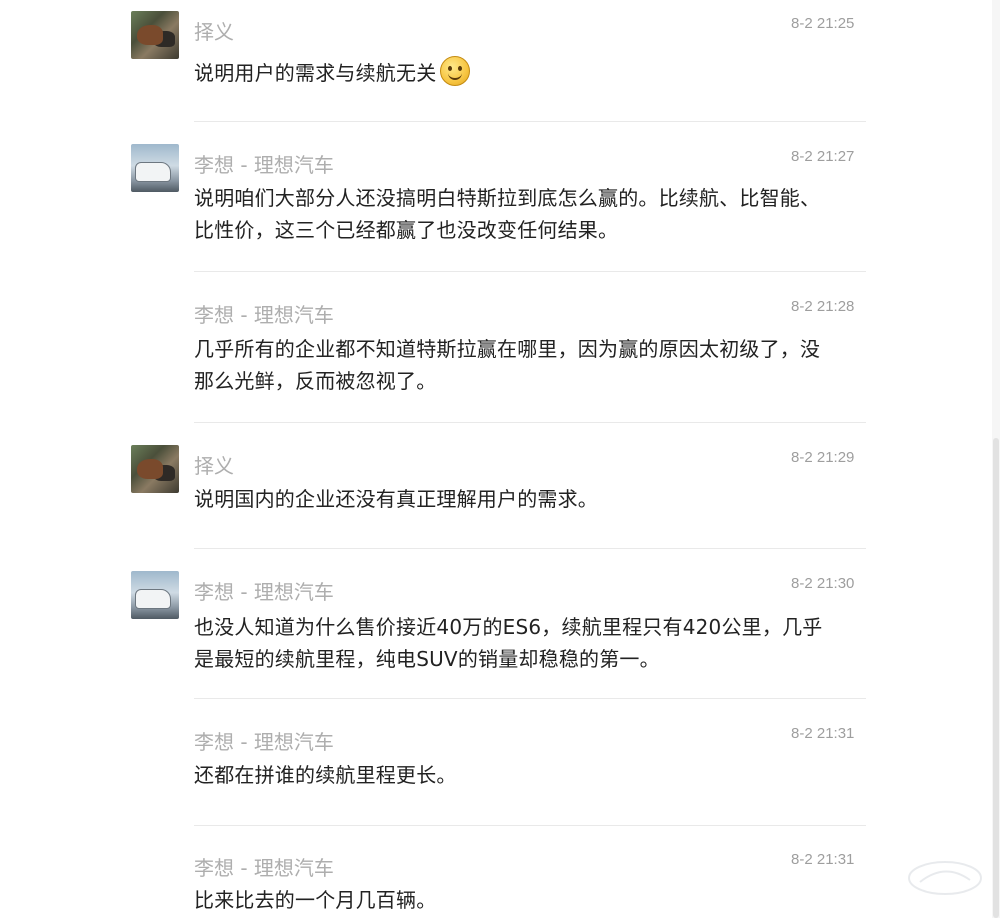 Image resolution: width=1000 pixels, height=918 pixels. Describe the element at coordinates (996, 678) in the screenshot. I see `scrollbar-thumb` at that location.